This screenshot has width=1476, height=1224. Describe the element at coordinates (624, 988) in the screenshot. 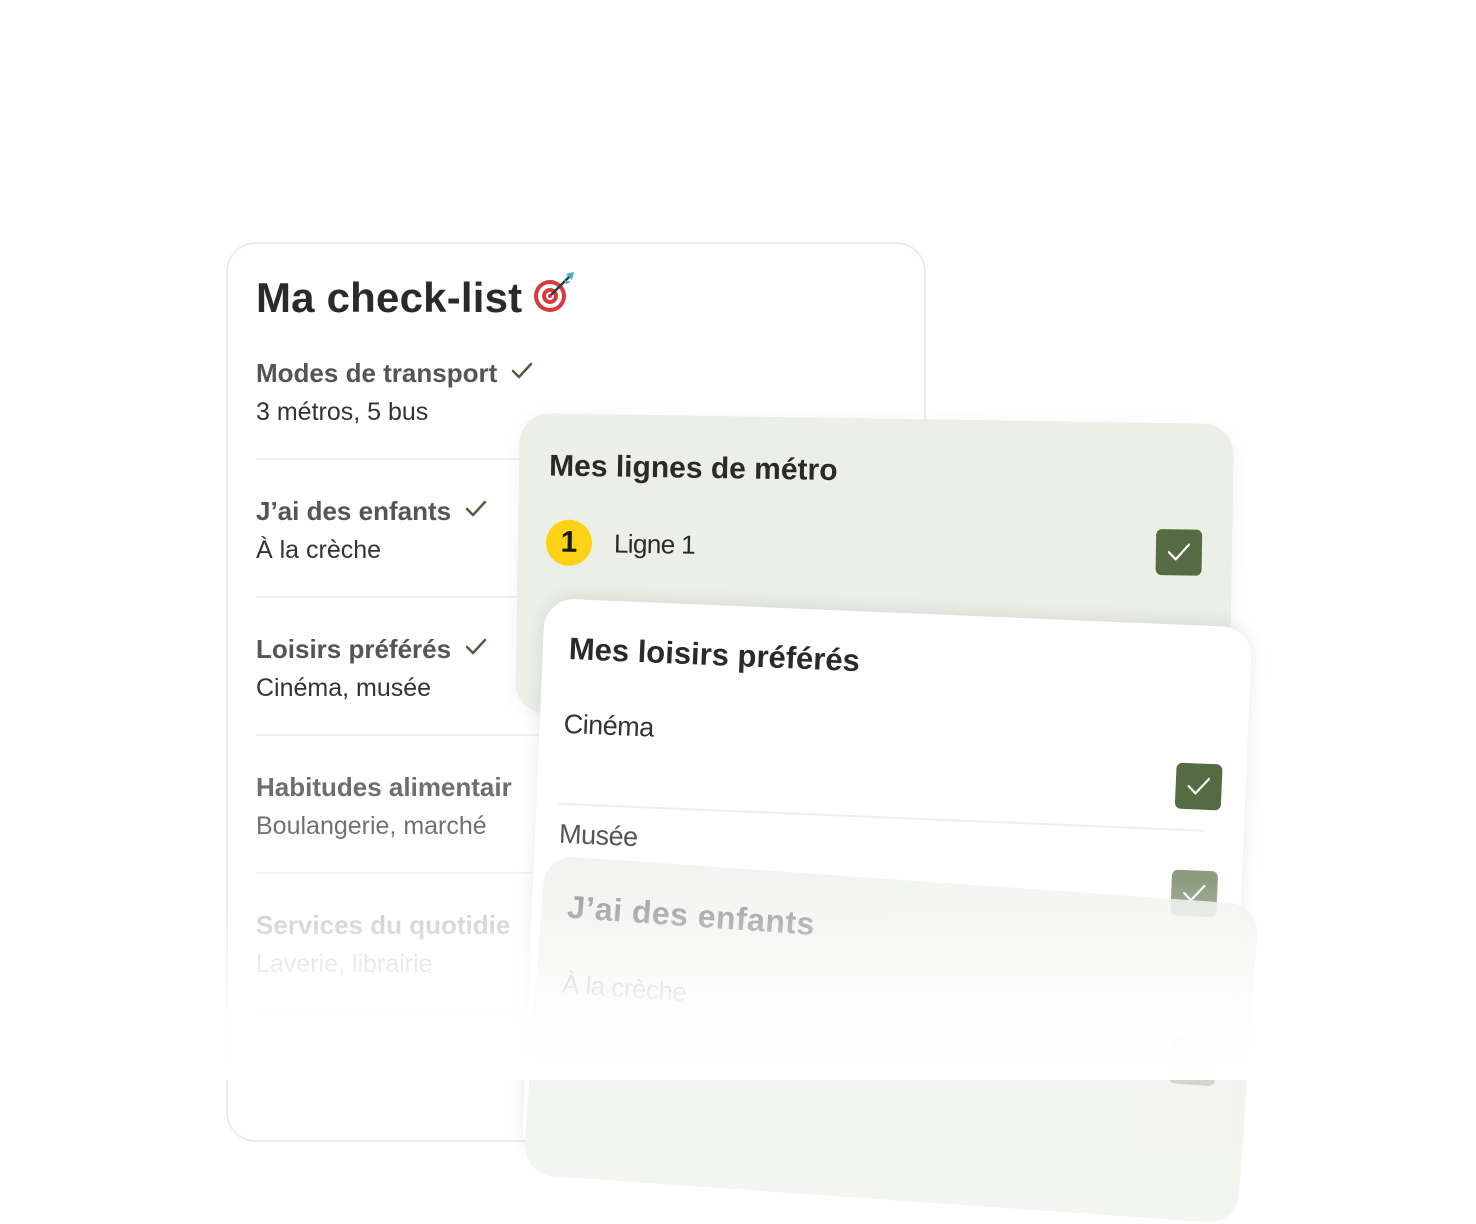

I see `enfants-option-label: À la crèche` at that location.